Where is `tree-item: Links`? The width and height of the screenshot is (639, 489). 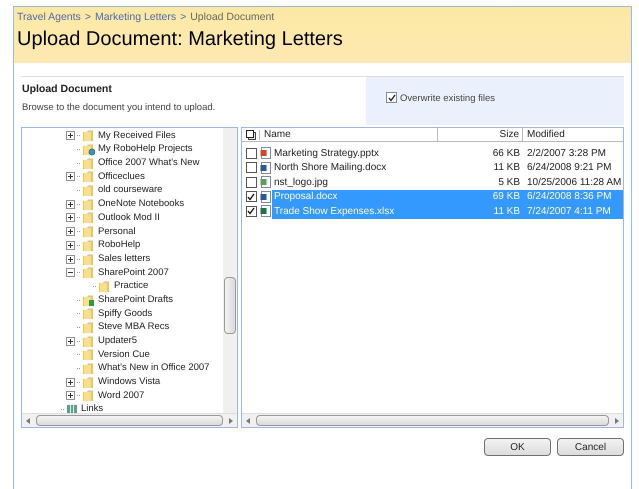
tree-item: Links is located at coordinates (92, 407).